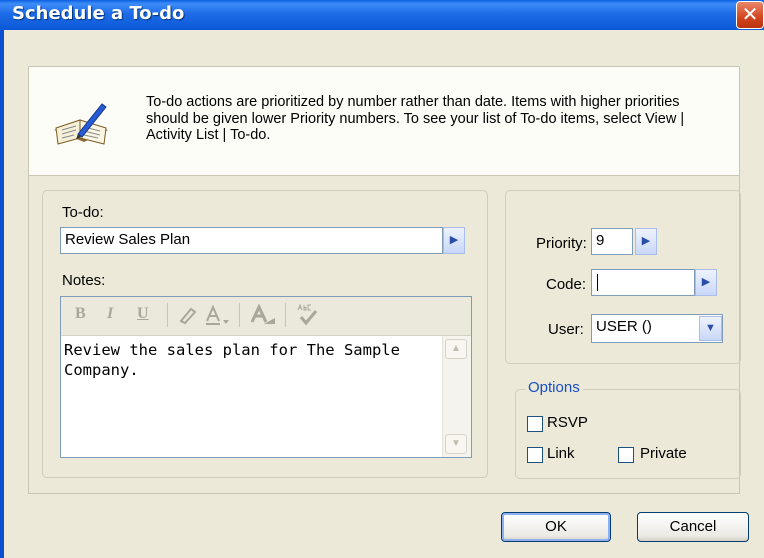  I want to click on bold-button: B, so click(80, 314).